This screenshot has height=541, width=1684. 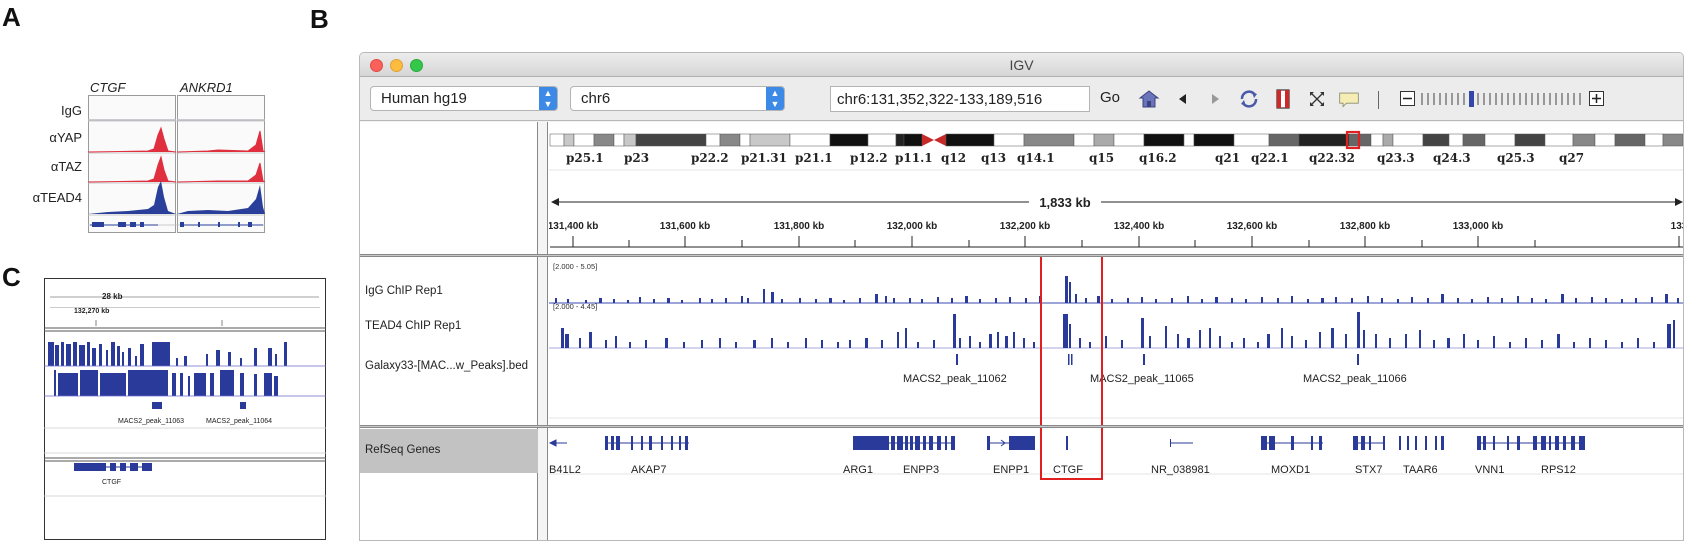 I want to click on peak-bed-features, so click(x=1157, y=359).